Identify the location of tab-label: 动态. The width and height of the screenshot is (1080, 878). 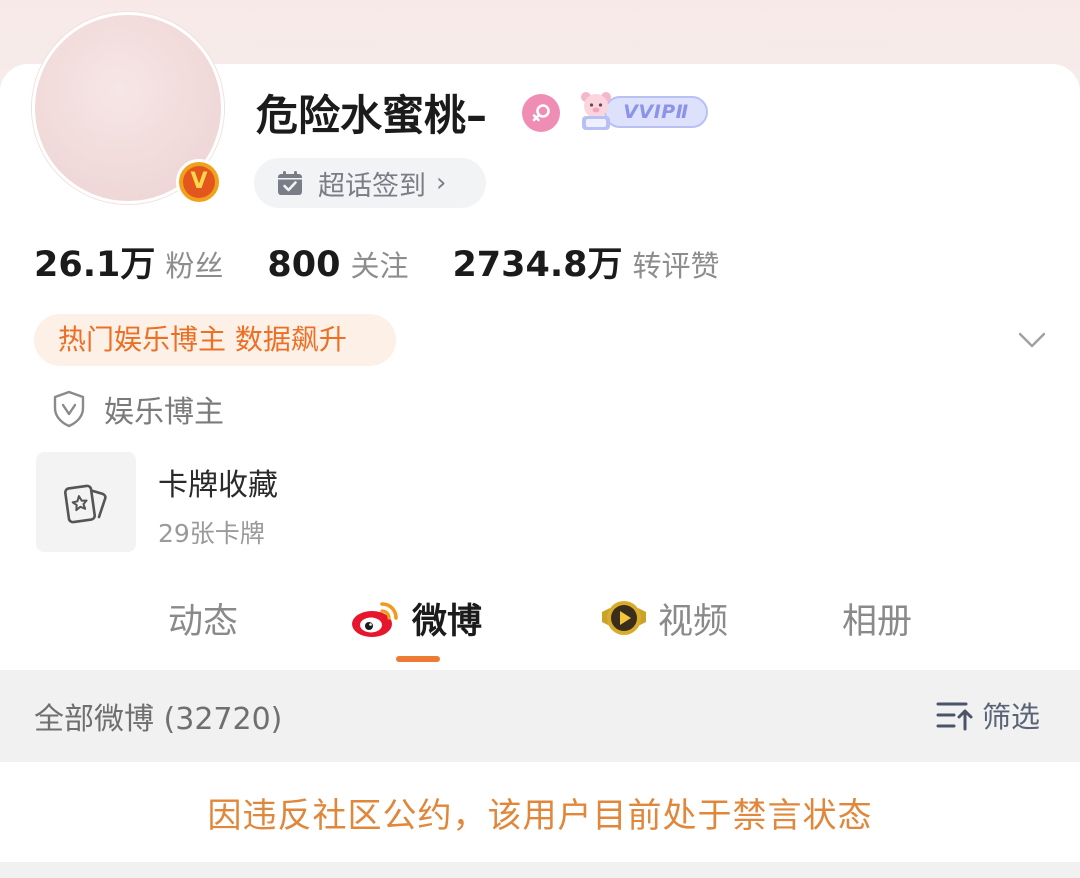
(203, 621).